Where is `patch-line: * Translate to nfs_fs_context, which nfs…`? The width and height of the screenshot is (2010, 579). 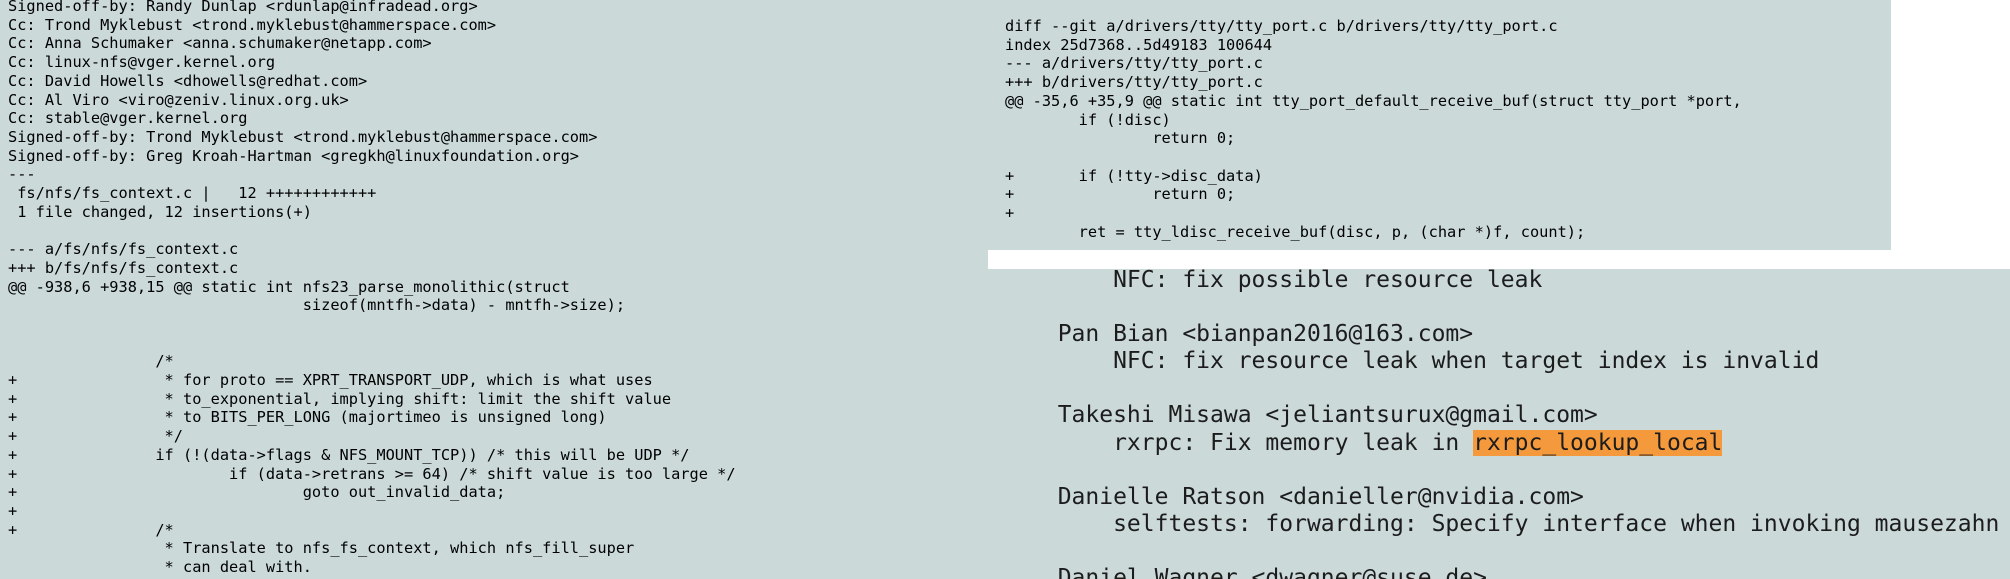 patch-line: * Translate to nfs_fs_context, which nfs… is located at coordinates (321, 548).